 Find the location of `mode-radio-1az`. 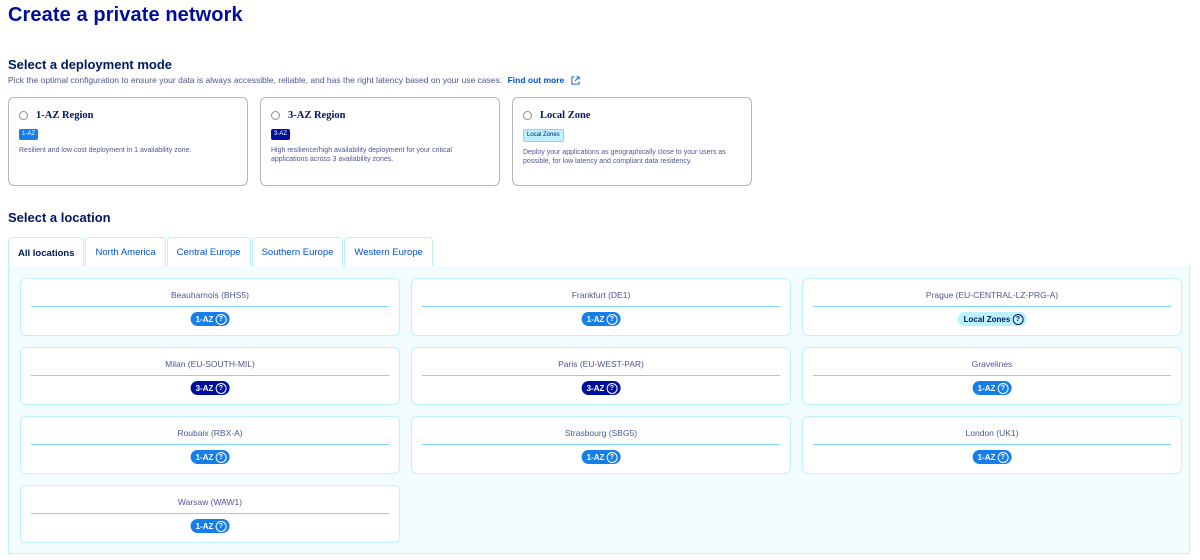

mode-radio-1az is located at coordinates (23, 115).